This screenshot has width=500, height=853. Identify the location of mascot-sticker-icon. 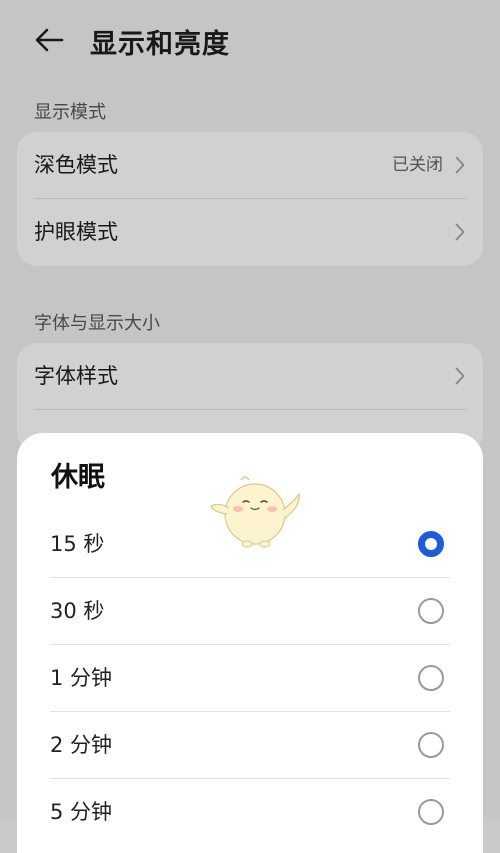
(255, 512).